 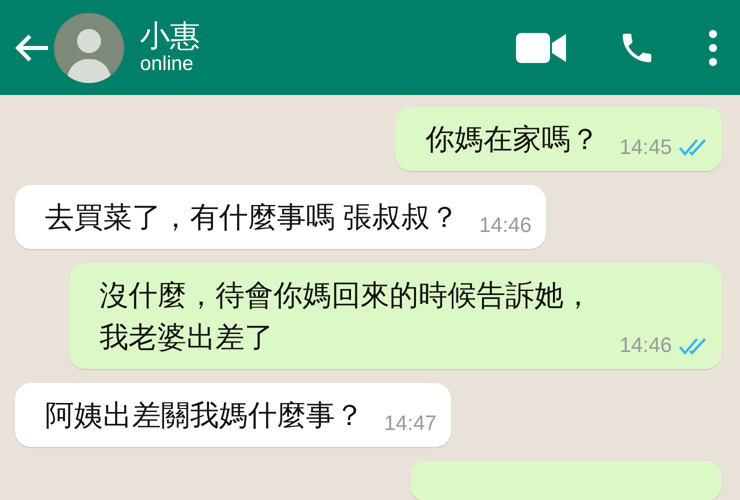 What do you see at coordinates (167, 64) in the screenshot?
I see `online-status: online` at bounding box center [167, 64].